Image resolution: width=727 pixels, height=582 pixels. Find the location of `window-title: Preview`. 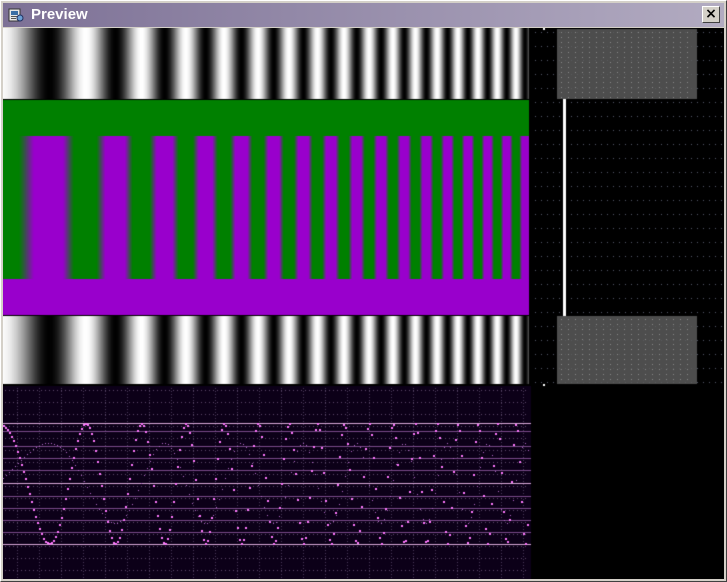

window-title: Preview is located at coordinates (59, 14).